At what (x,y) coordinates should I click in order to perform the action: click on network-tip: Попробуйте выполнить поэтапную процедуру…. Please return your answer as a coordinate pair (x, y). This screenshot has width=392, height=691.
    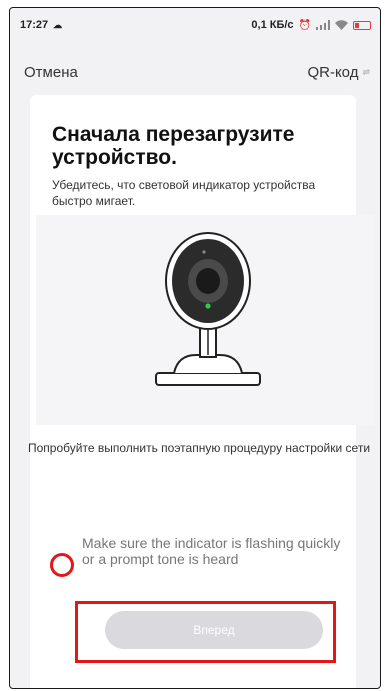
    Looking at the image, I should click on (201, 448).